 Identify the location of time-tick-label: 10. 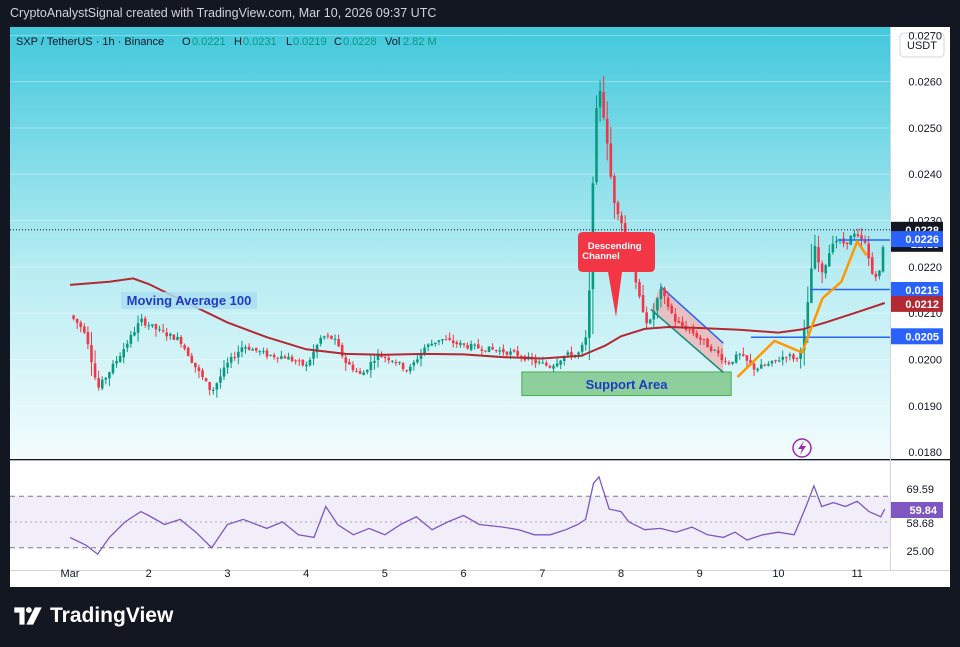
(778, 574).